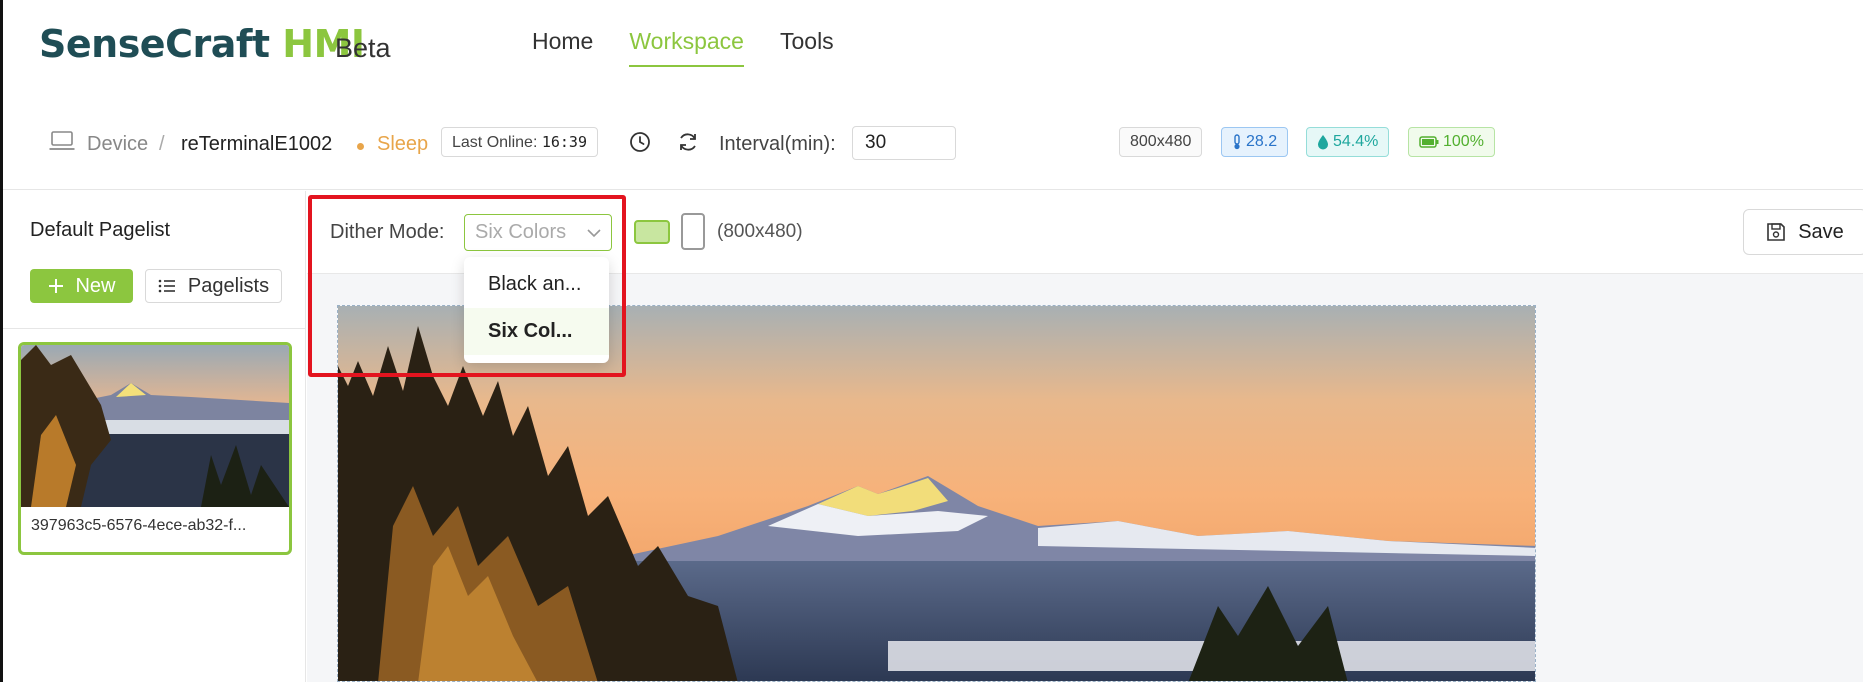 This screenshot has height=682, width=1863. What do you see at coordinates (154, 328) in the screenshot?
I see `sidebar-divider` at bounding box center [154, 328].